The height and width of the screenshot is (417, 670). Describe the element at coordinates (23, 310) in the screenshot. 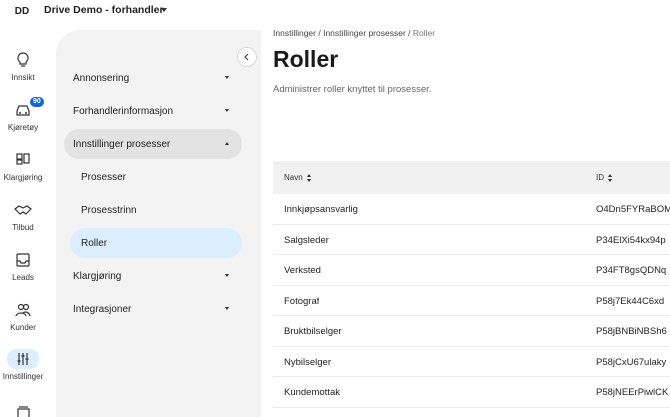

I see `people-icon` at that location.